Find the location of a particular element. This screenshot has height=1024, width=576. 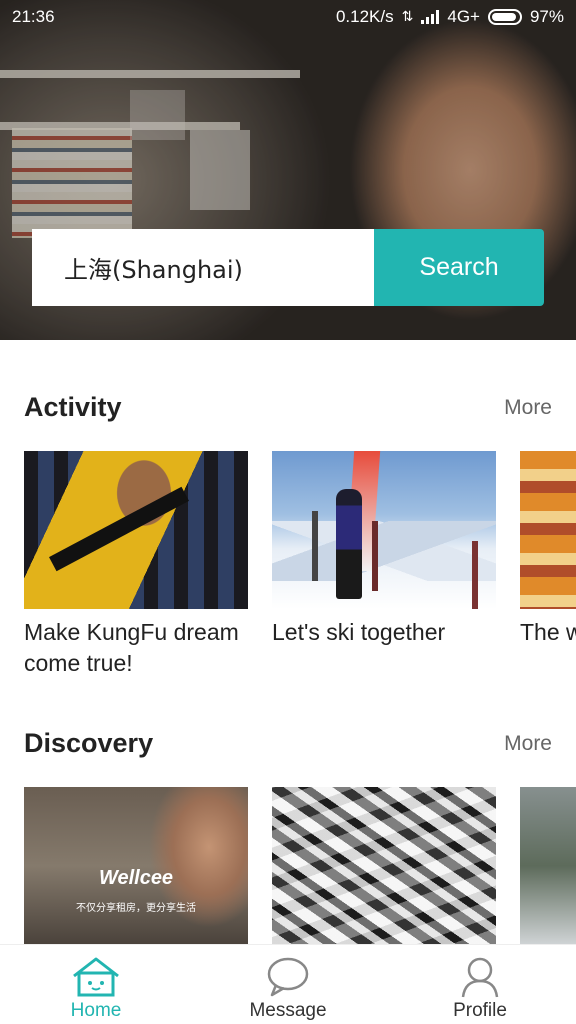

battery-level: 97% is located at coordinates (546, 16).